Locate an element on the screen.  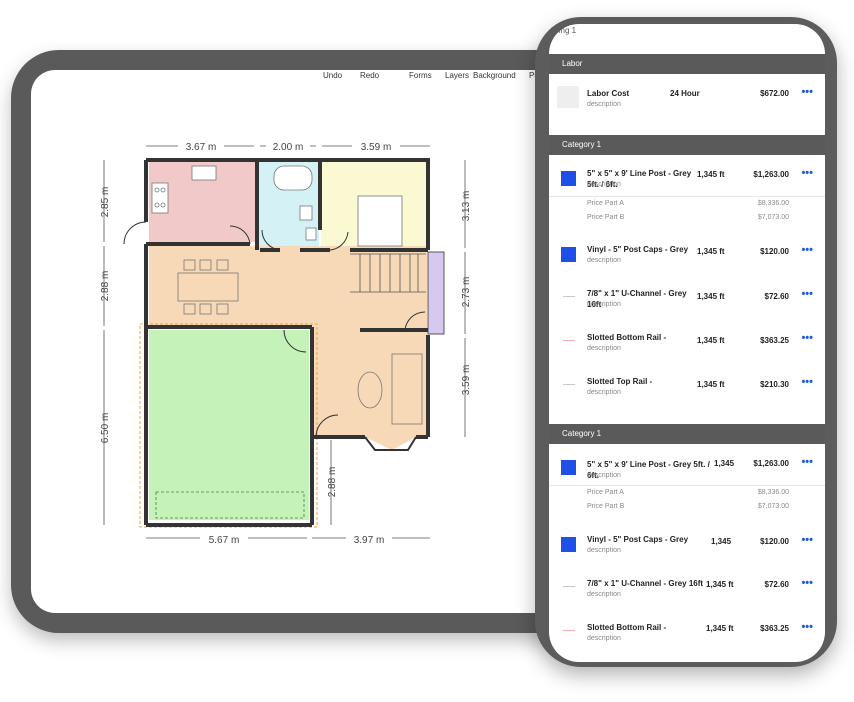
section-header-labor: Labor is located at coordinates (687, 64).